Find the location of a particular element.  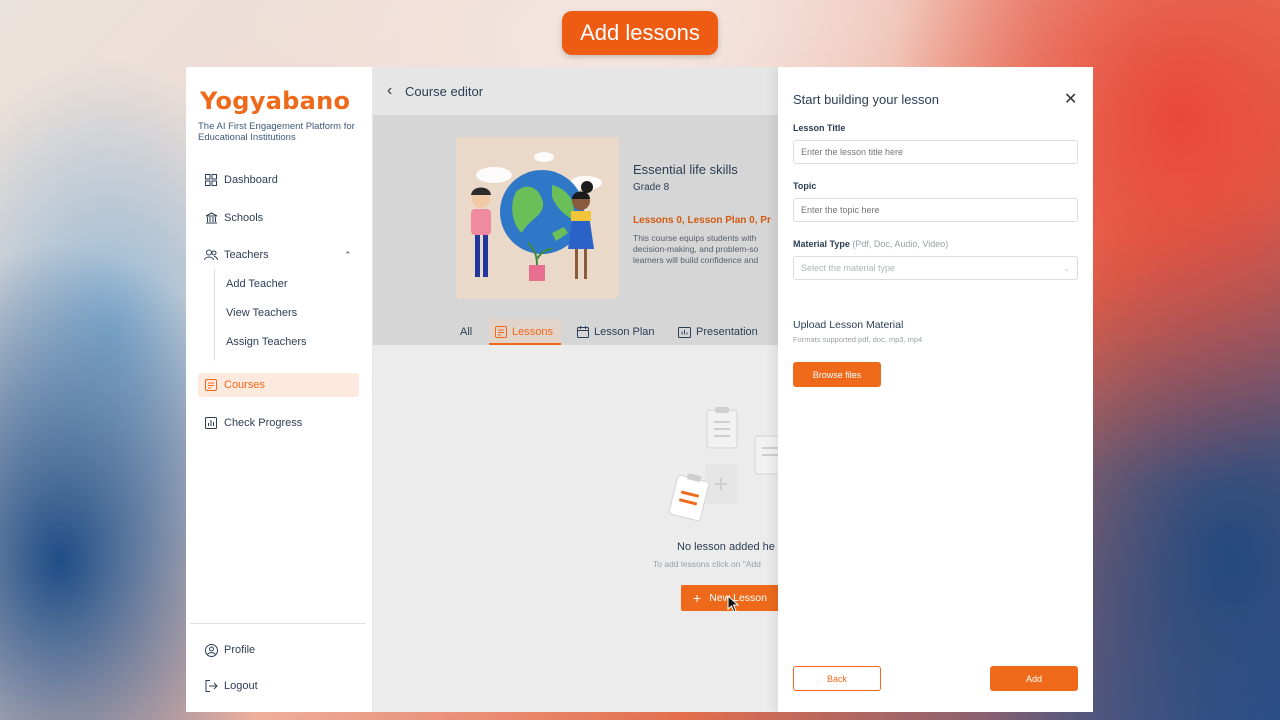

chart-icon is located at coordinates (211, 423).